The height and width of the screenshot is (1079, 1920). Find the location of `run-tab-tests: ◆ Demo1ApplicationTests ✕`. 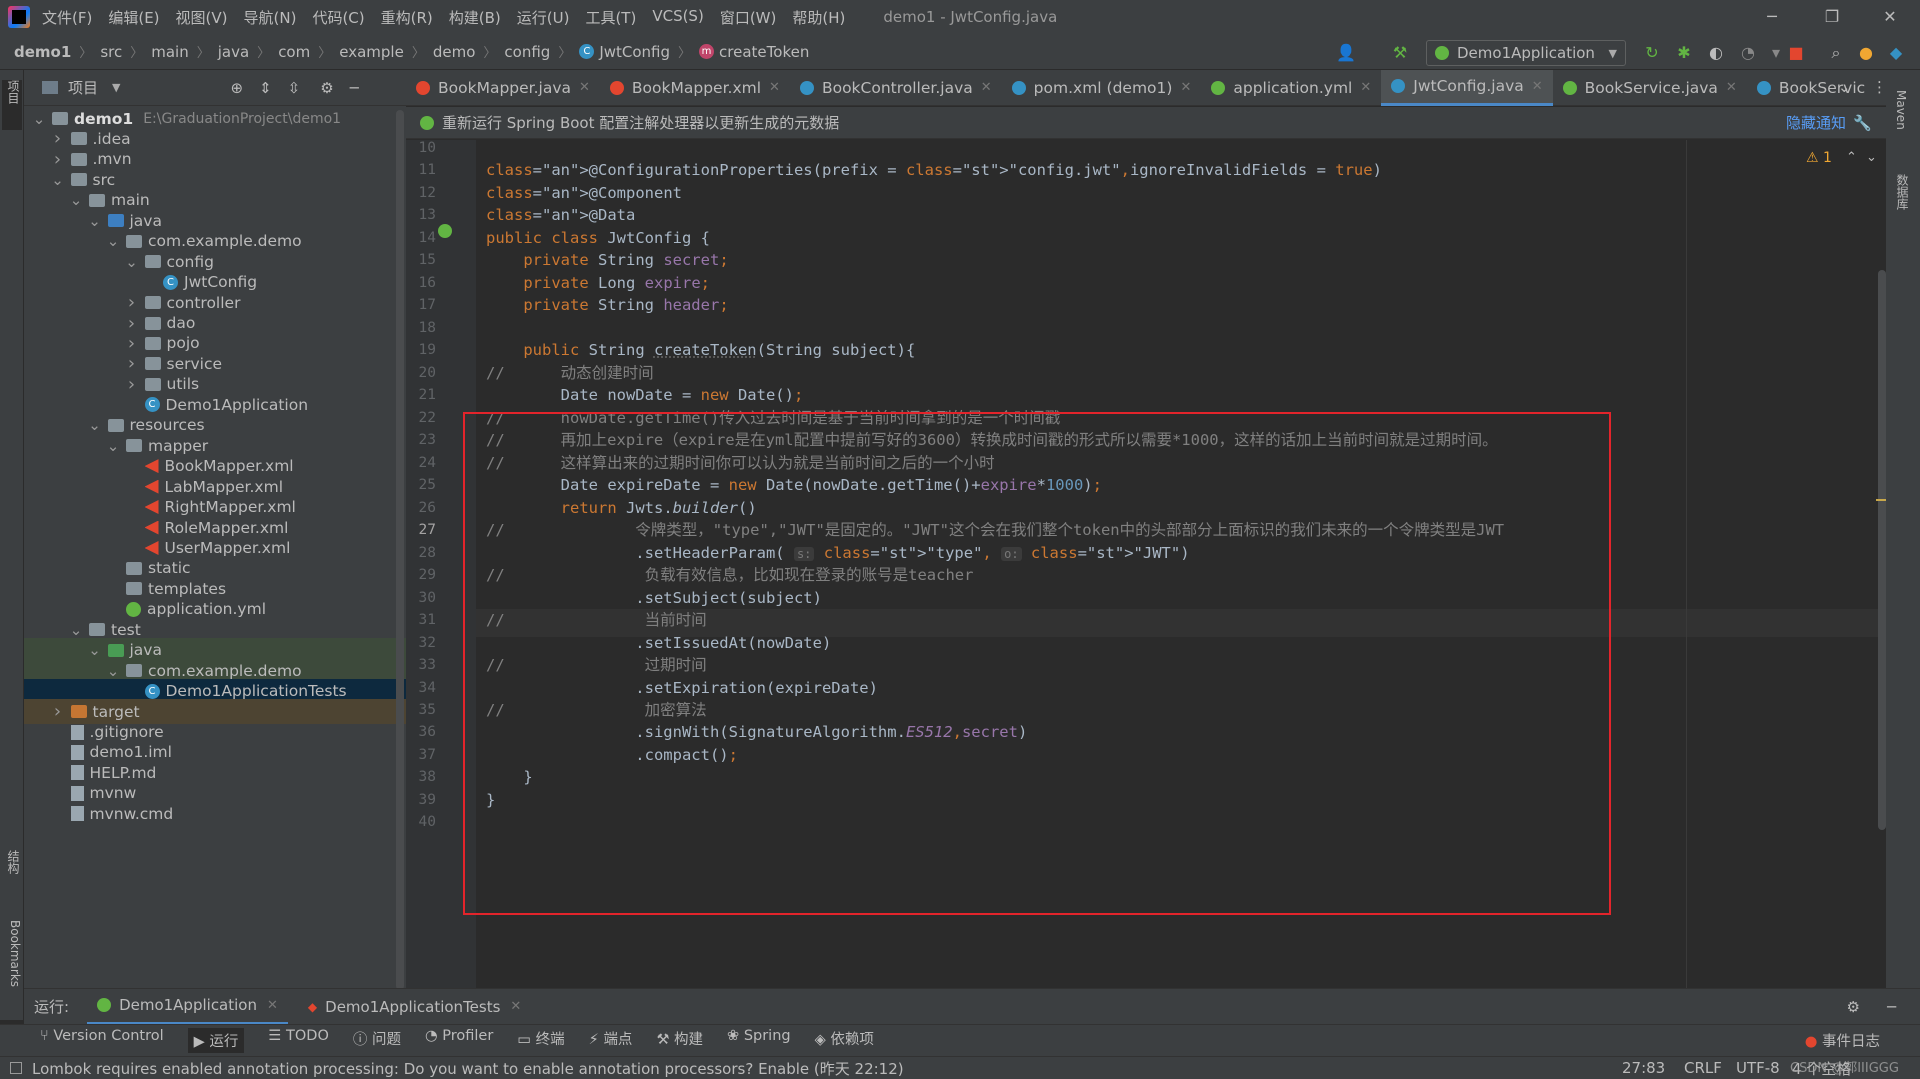

run-tab-tests: ◆ Demo1ApplicationTests ✕ is located at coordinates (414, 1007).